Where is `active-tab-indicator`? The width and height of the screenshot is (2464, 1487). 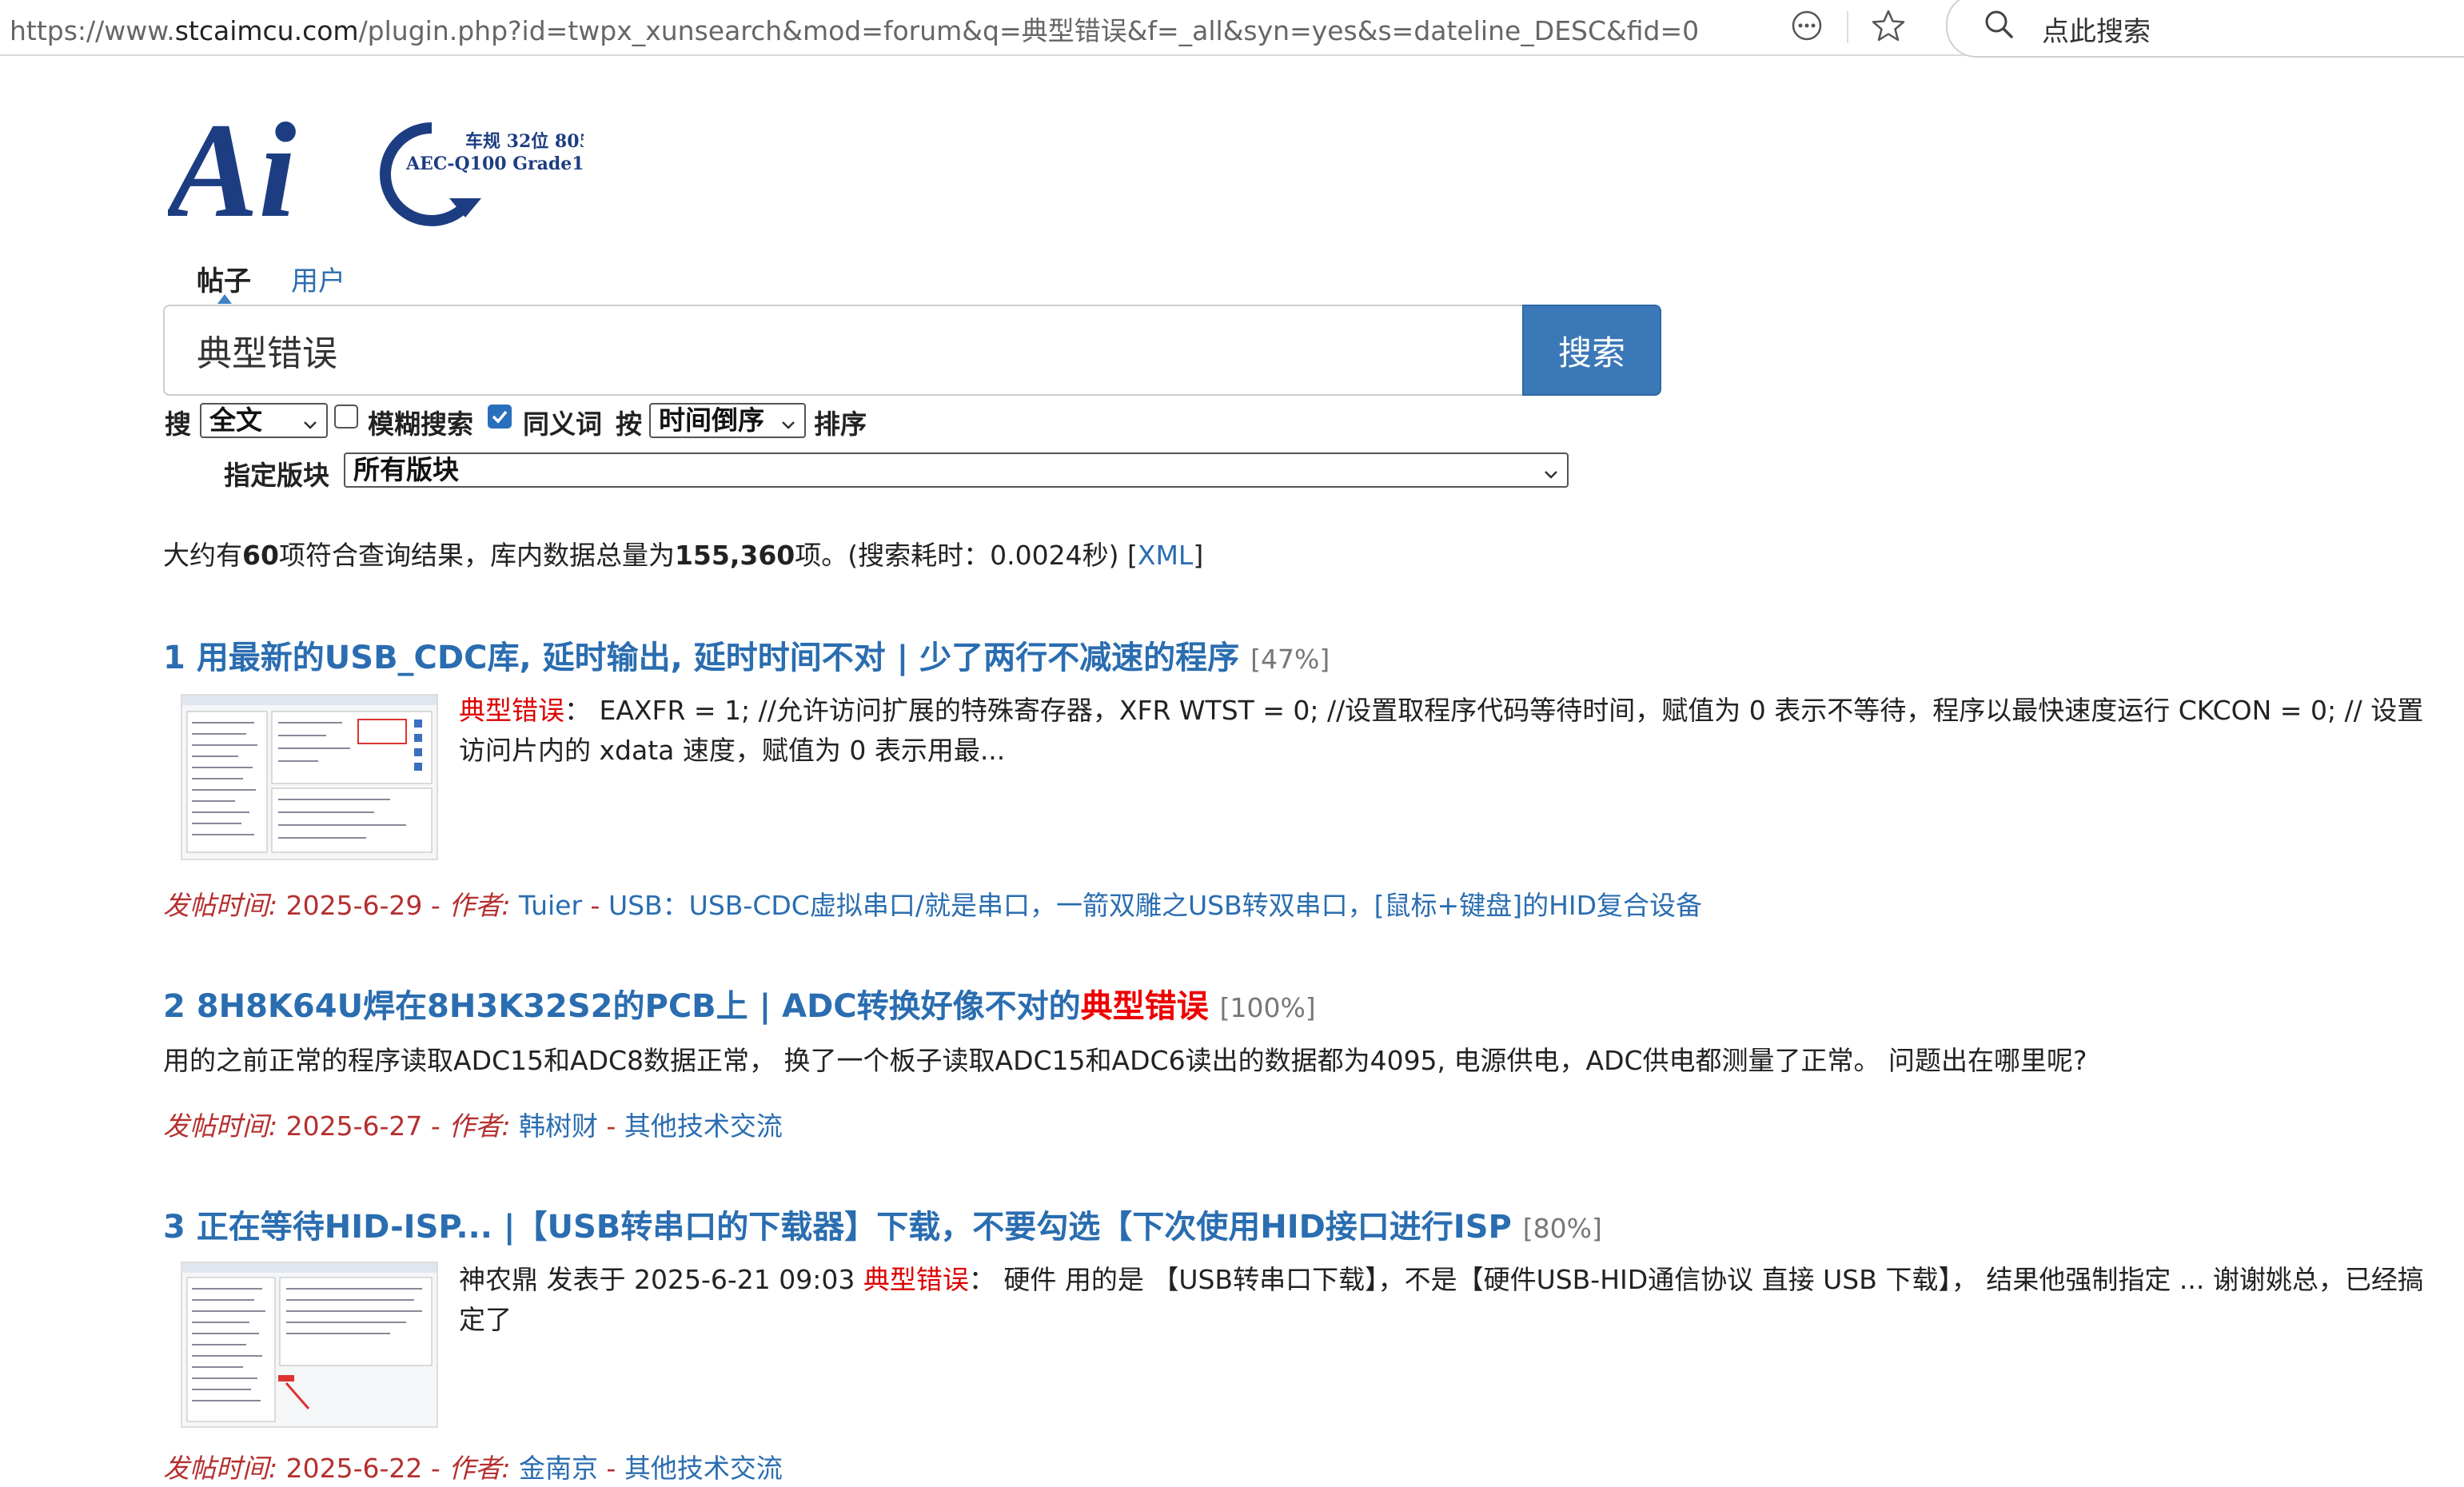 active-tab-indicator is located at coordinates (224, 299).